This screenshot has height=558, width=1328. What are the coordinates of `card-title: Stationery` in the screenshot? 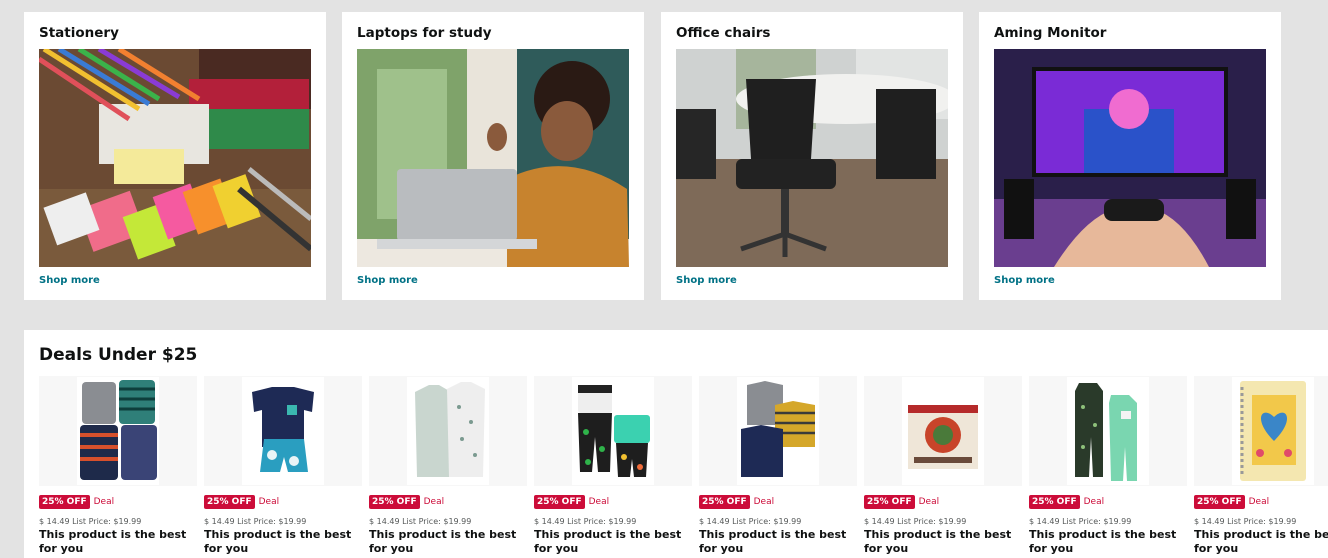 It's located at (79, 33).